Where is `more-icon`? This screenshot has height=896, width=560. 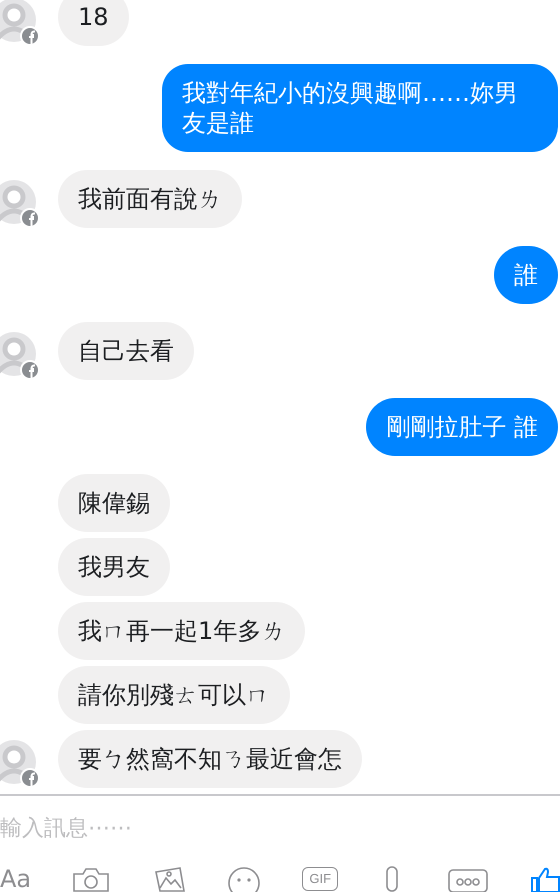 more-icon is located at coordinates (467, 879).